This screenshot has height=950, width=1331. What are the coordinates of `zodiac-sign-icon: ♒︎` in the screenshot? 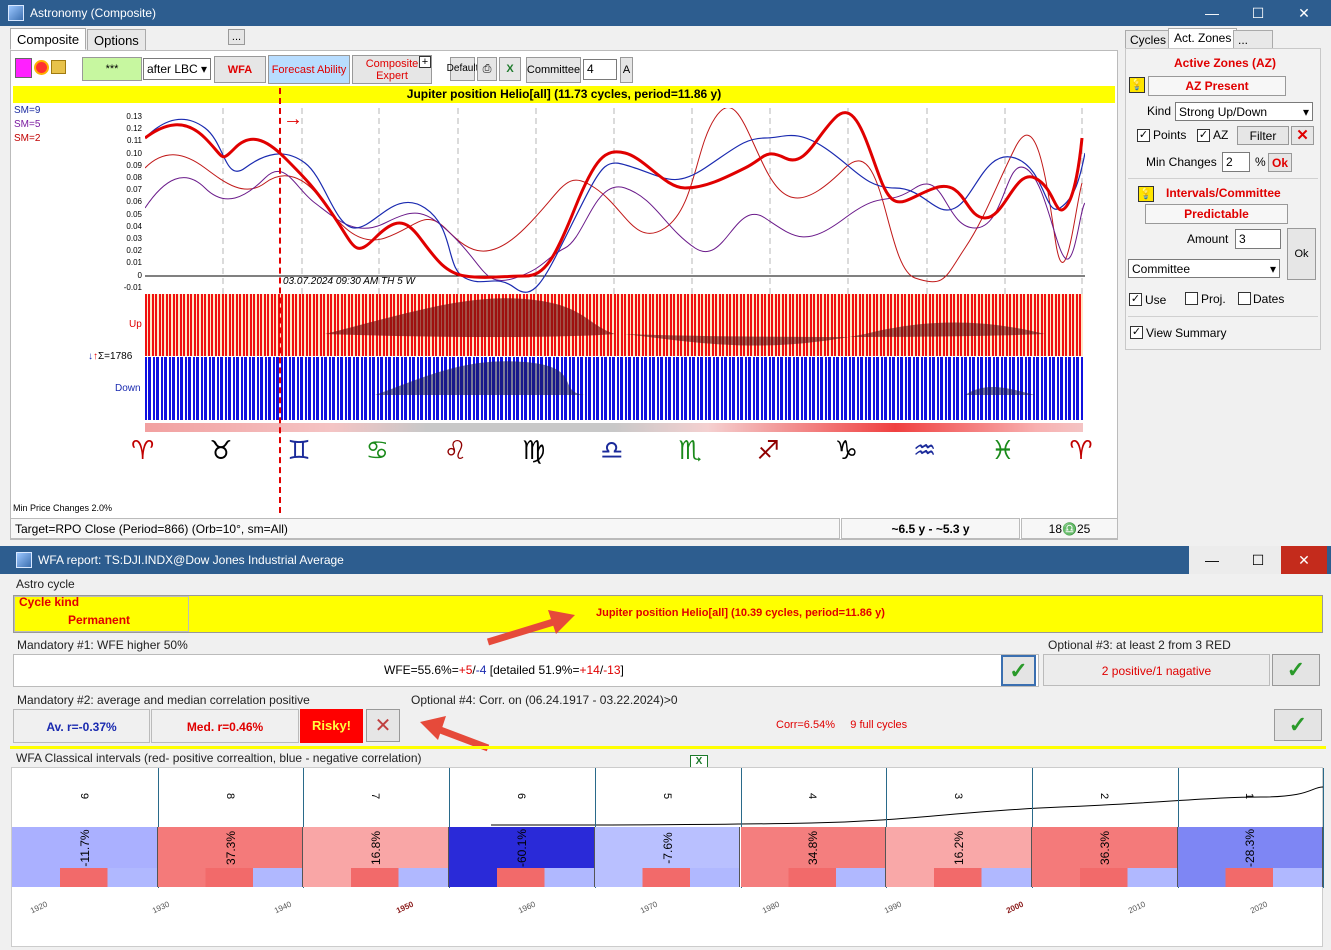 It's located at (925, 451).